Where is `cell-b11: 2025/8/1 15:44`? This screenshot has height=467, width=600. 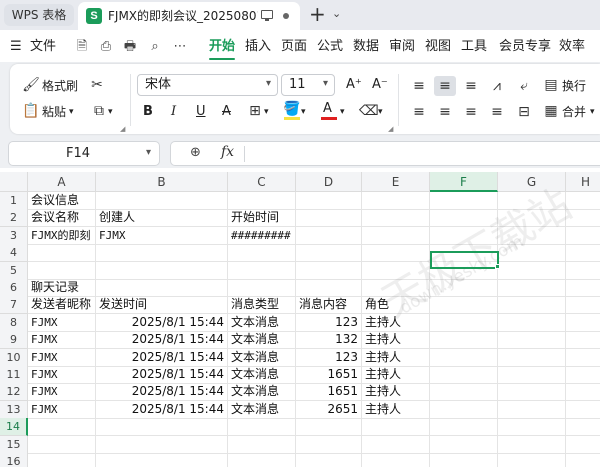 cell-b11: 2025/8/1 15:44 is located at coordinates (162, 375).